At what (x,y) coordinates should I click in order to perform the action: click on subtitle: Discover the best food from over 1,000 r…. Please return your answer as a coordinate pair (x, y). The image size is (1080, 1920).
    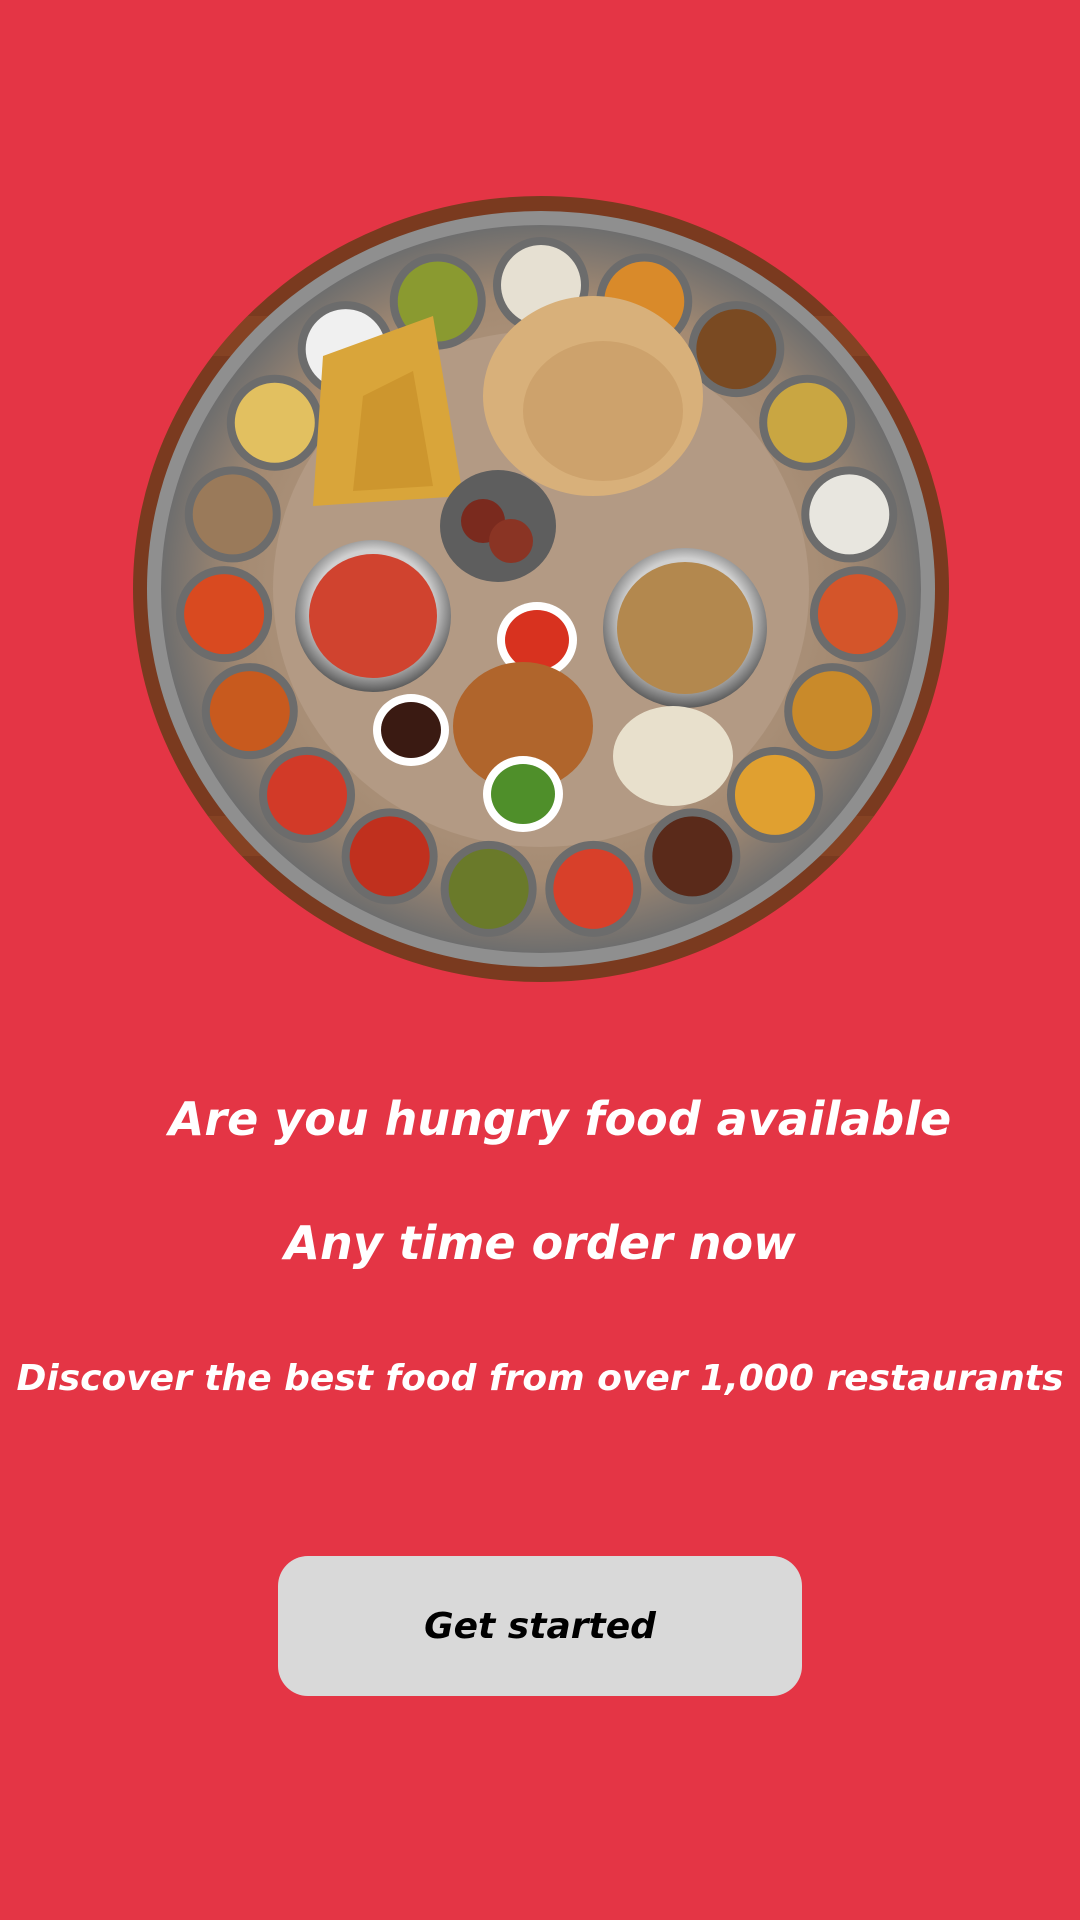
    Looking at the image, I should click on (540, 1378).